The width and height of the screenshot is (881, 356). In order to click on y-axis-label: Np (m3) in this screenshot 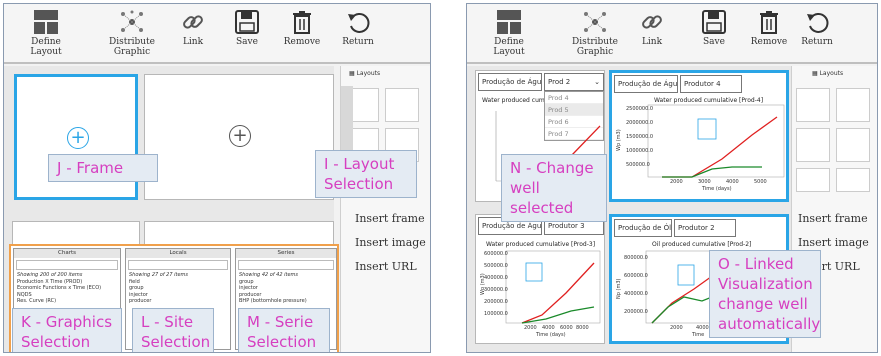, I will do `click(619, 288)`.